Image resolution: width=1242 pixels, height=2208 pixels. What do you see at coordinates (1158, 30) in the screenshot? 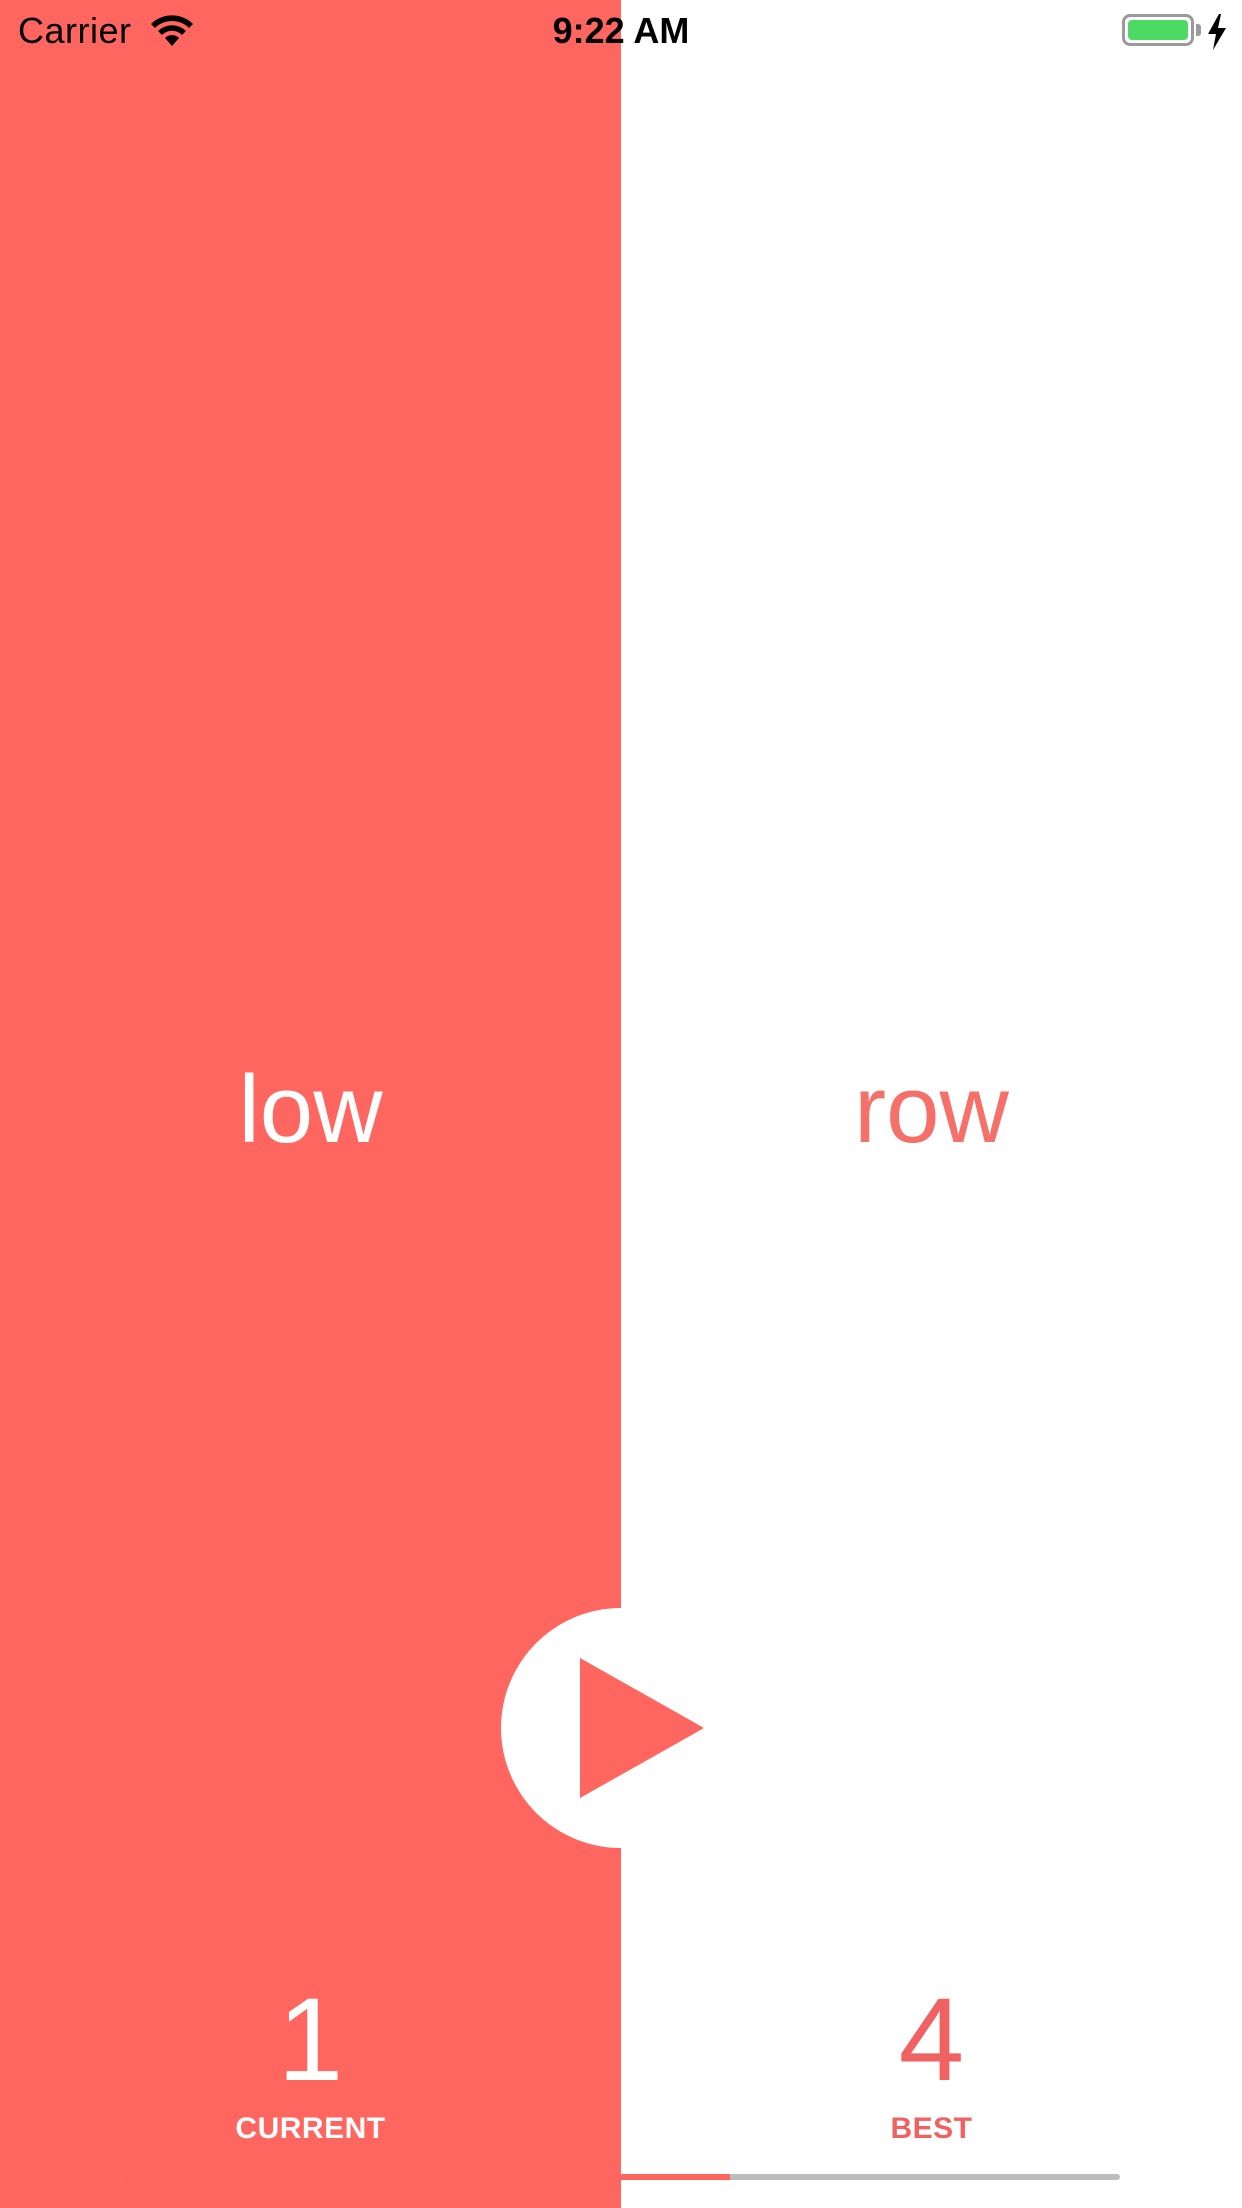
I see `battery-icon` at bounding box center [1158, 30].